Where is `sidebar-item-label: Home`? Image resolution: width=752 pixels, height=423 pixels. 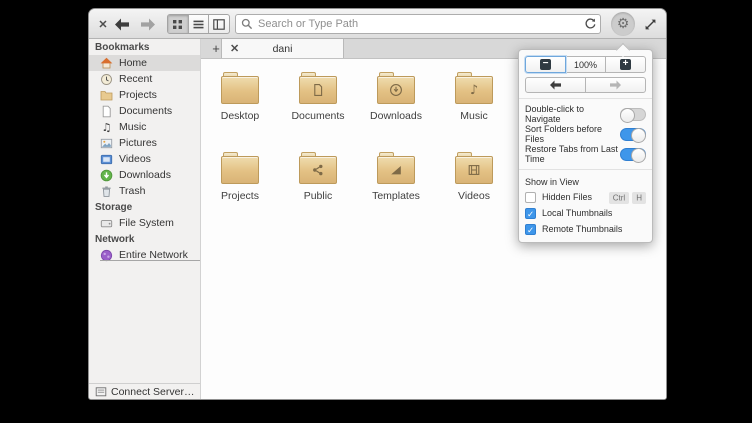 sidebar-item-label: Home is located at coordinates (133, 63).